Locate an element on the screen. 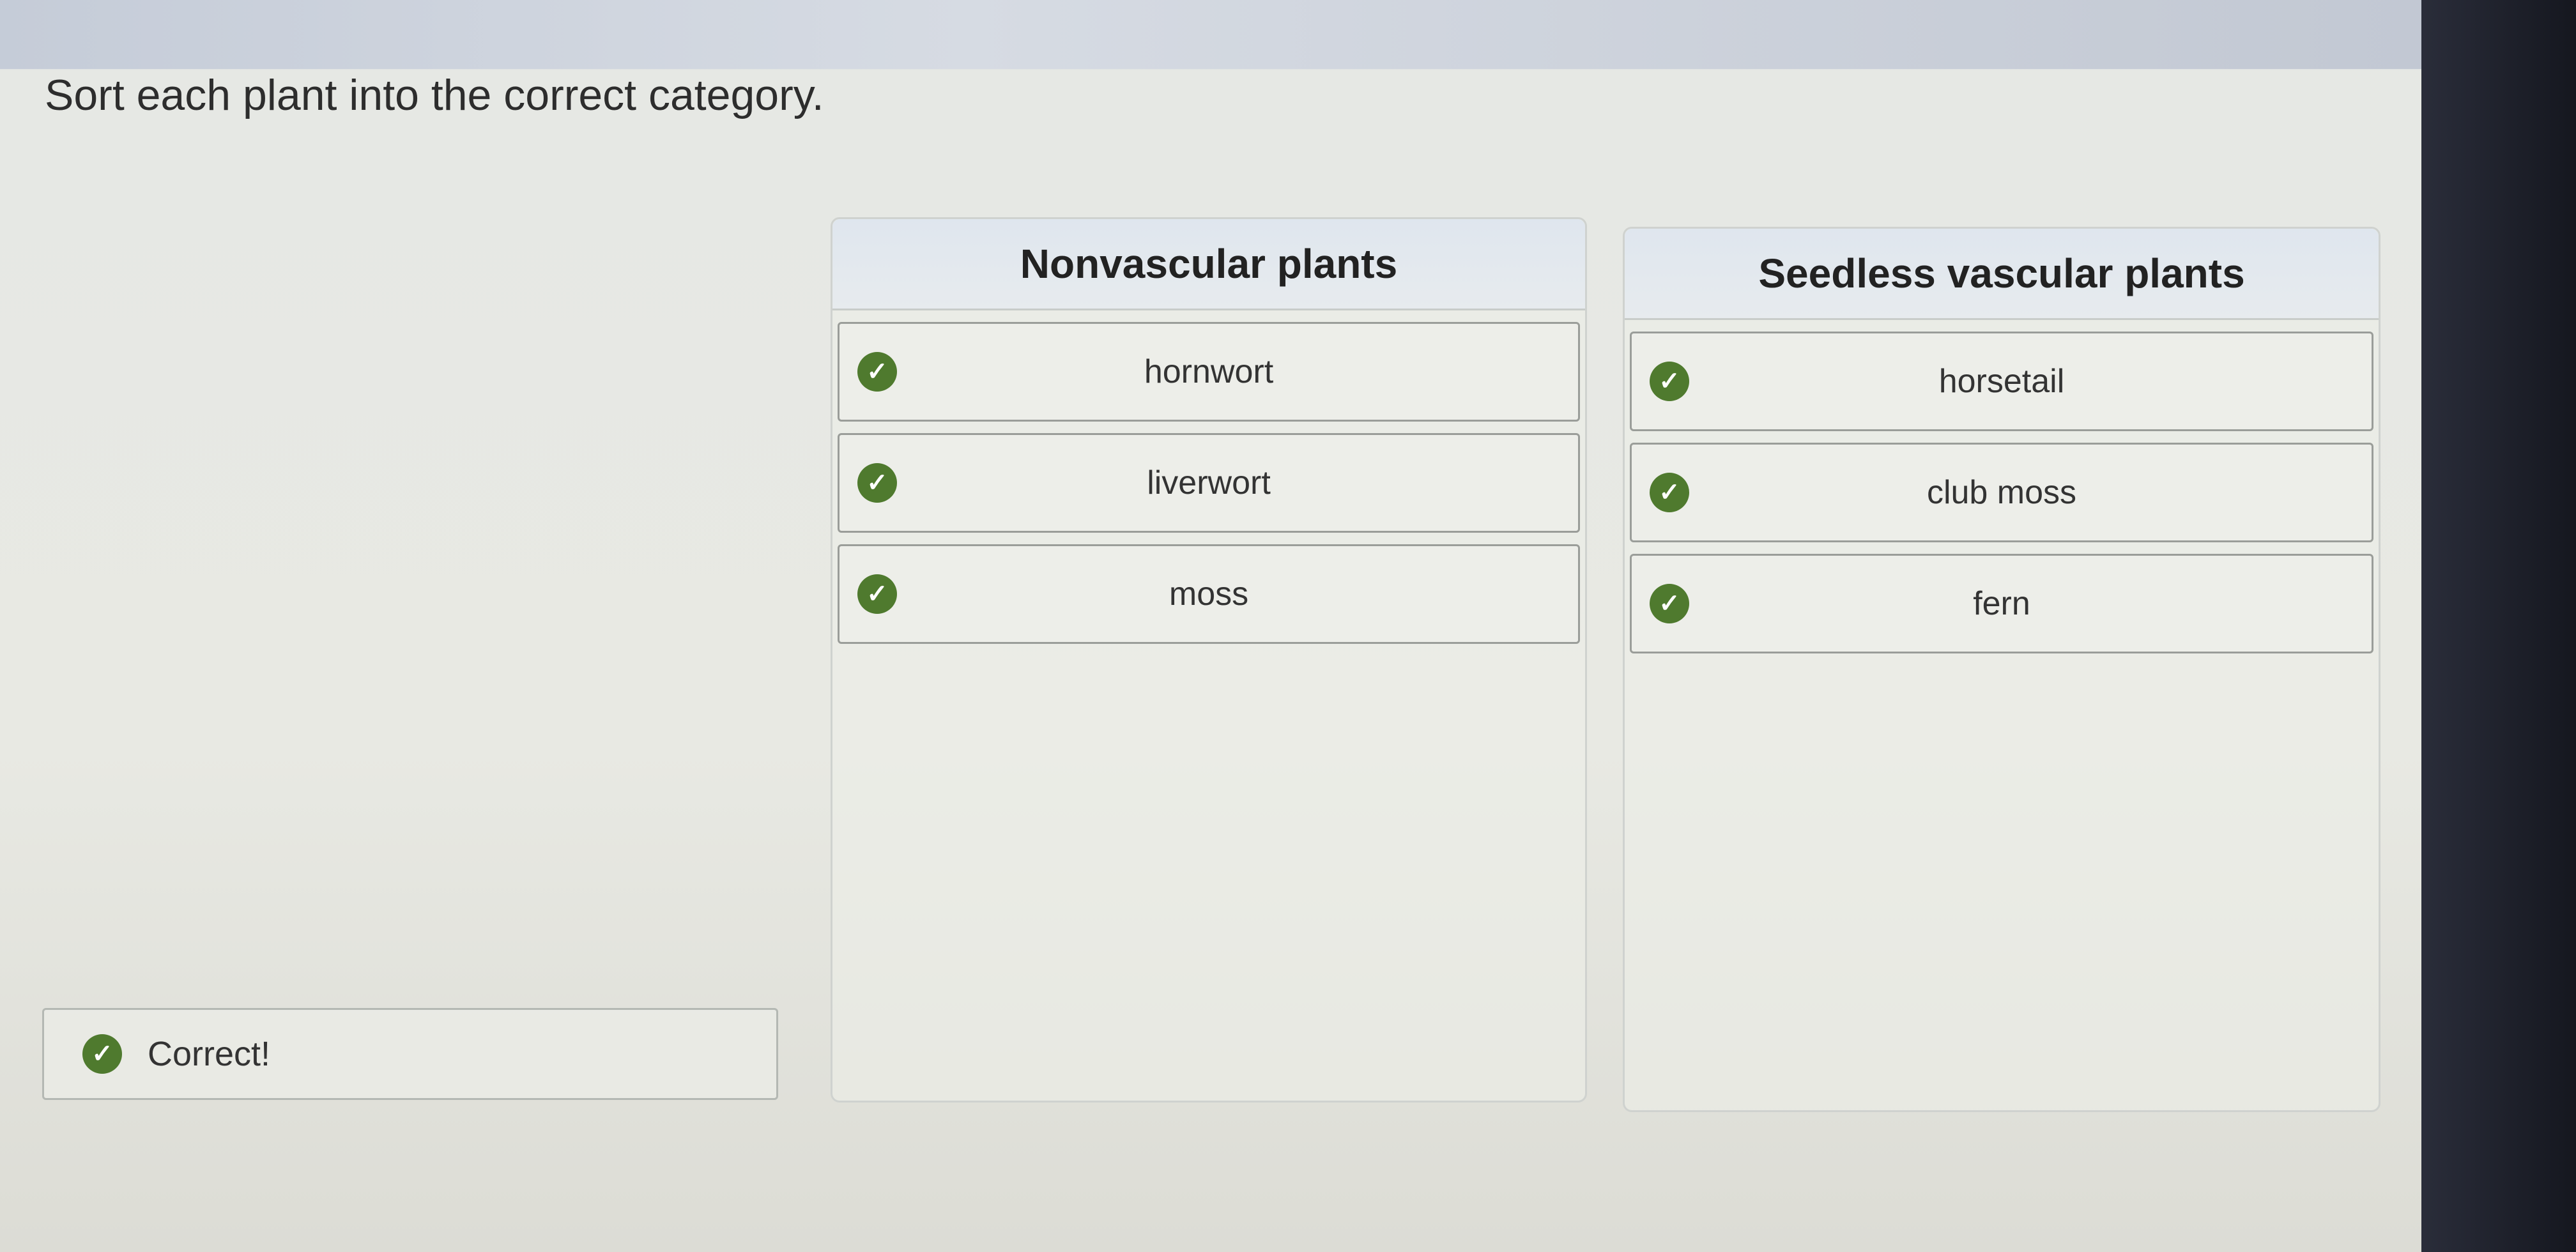 Image resolution: width=2576 pixels, height=1252 pixels. sorted-item: ✓ fern is located at coordinates (2001, 603).